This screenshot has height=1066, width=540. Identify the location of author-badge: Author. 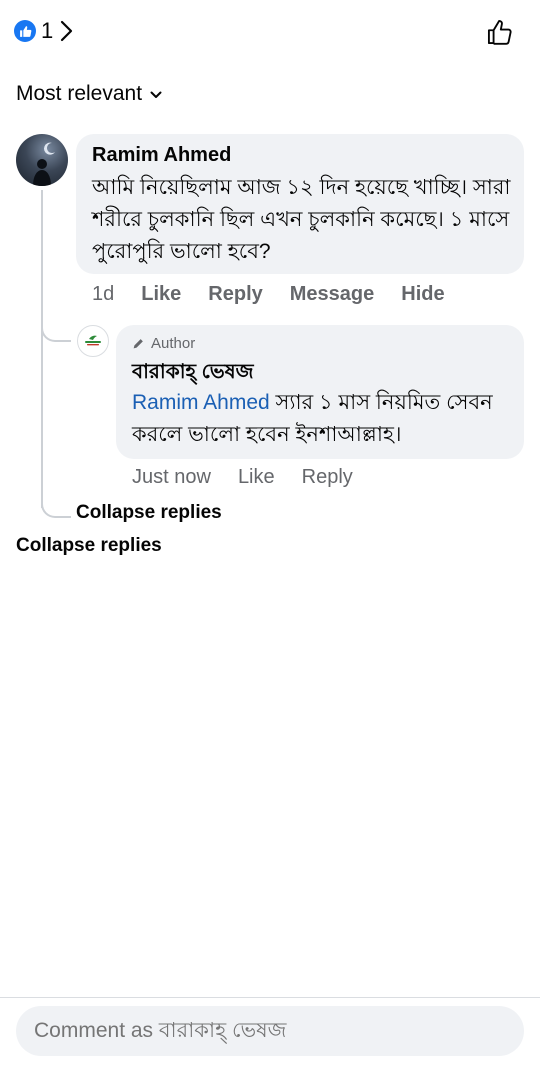
(163, 343).